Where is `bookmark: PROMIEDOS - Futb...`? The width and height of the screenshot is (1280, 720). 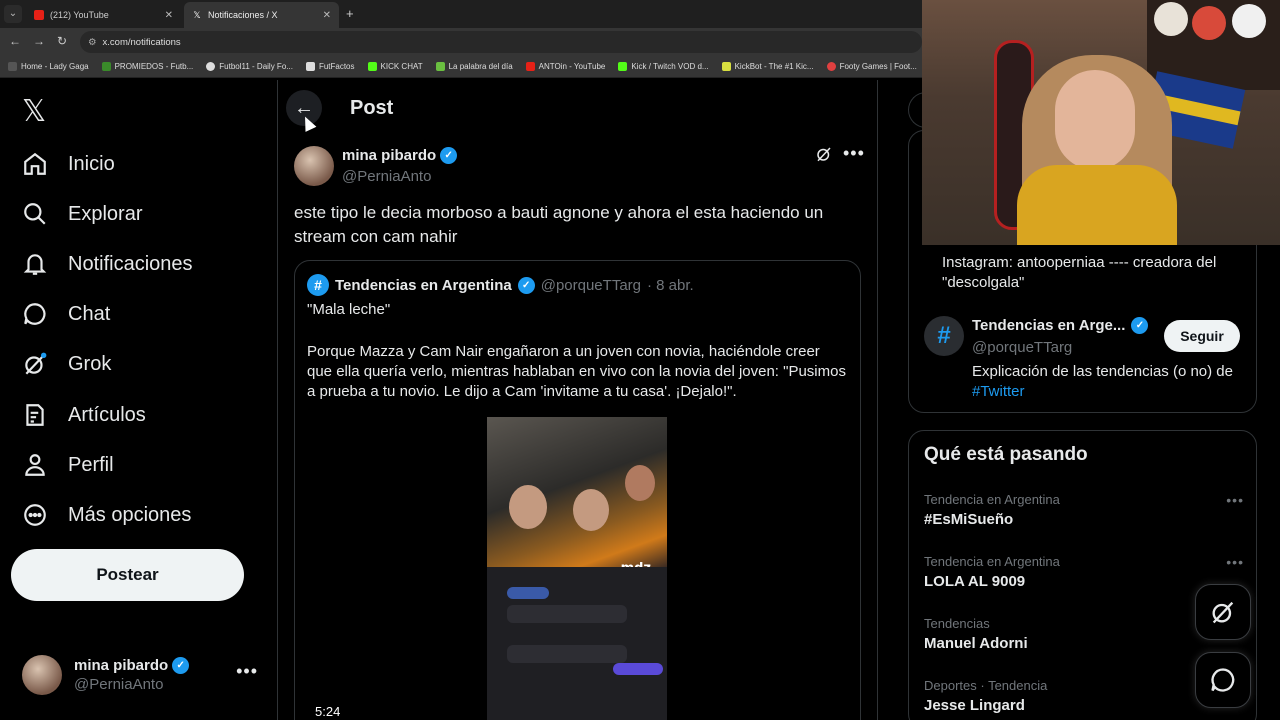 bookmark: PROMIEDOS - Futb... is located at coordinates (147, 66).